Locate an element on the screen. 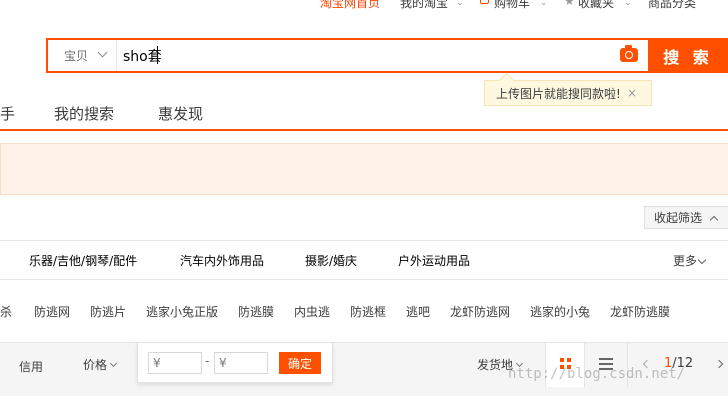  related-word: 逃家小兔正版 is located at coordinates (182, 311).